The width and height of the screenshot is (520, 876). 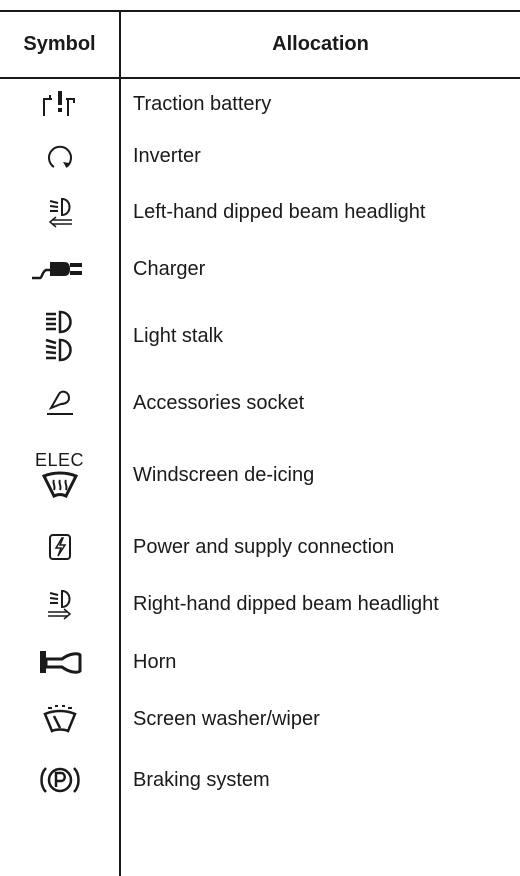 What do you see at coordinates (201, 779) in the screenshot?
I see `allocation-label: Braking system` at bounding box center [201, 779].